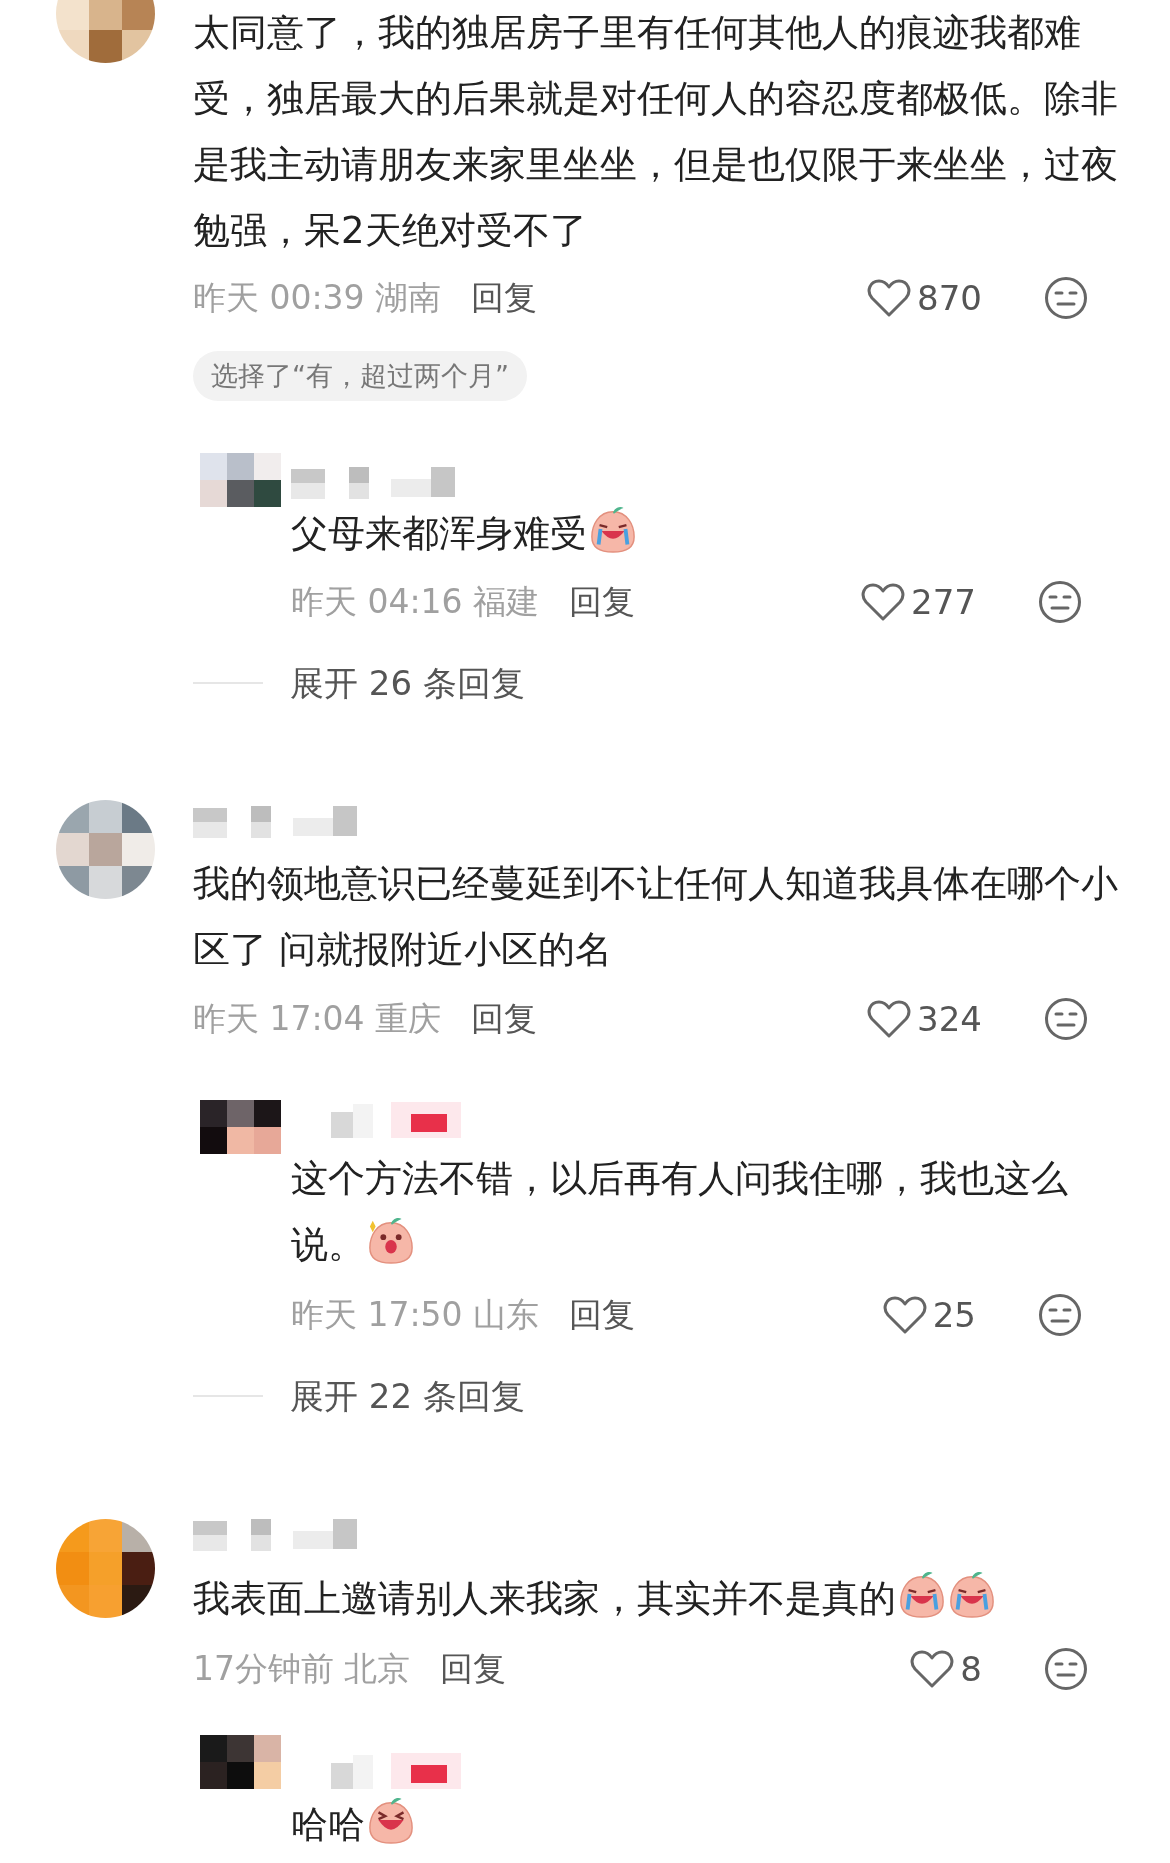 Image resolution: width=1170 pixels, height=1863 pixels. Describe the element at coordinates (680, 1212) in the screenshot. I see `comment-text: 这个方法不错，以后再有人问我住哪，我也这么说。` at that location.